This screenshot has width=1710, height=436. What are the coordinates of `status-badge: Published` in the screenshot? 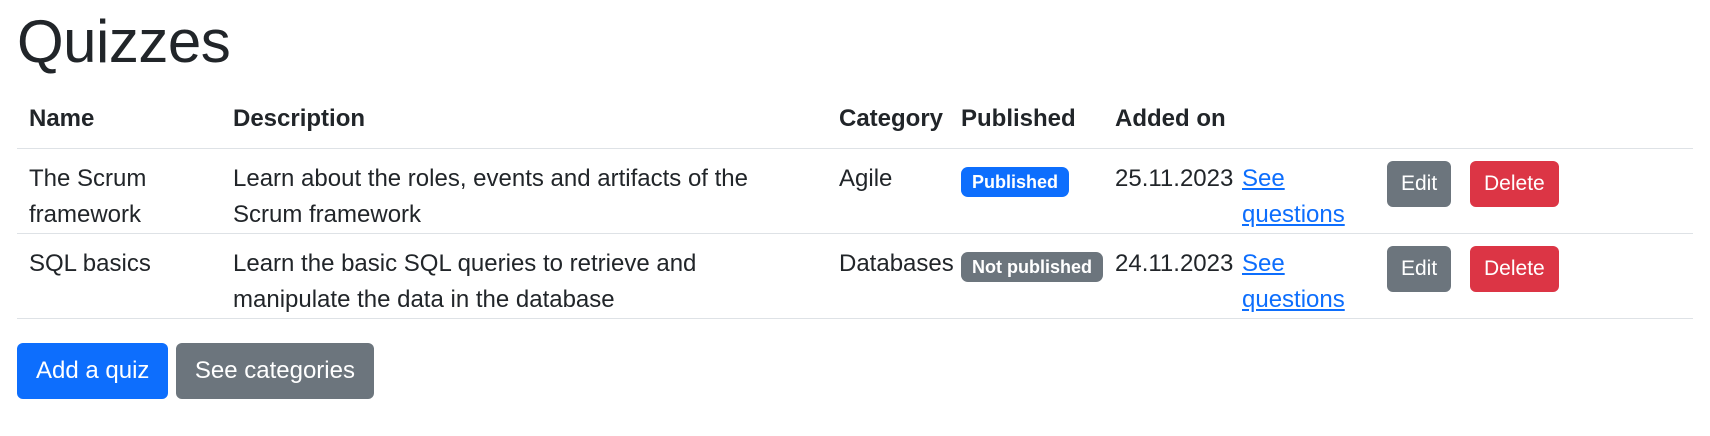 It's located at (1015, 182).